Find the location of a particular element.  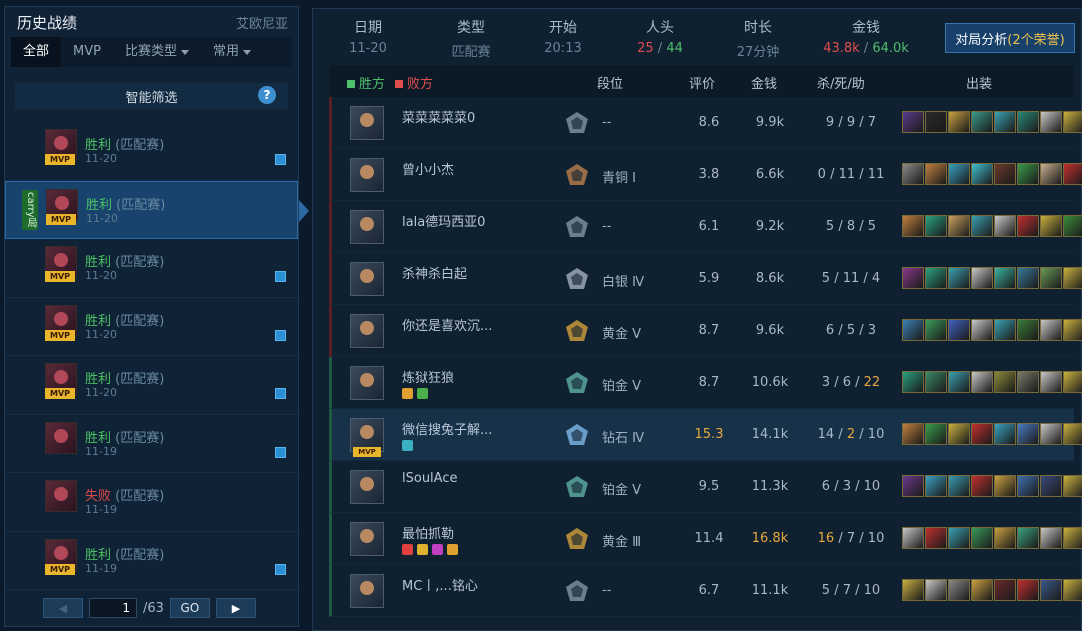

player-row: 菜菜菜菜菜0 -- 8.6 9.9k 9 / 9 / 7 is located at coordinates (705, 123).